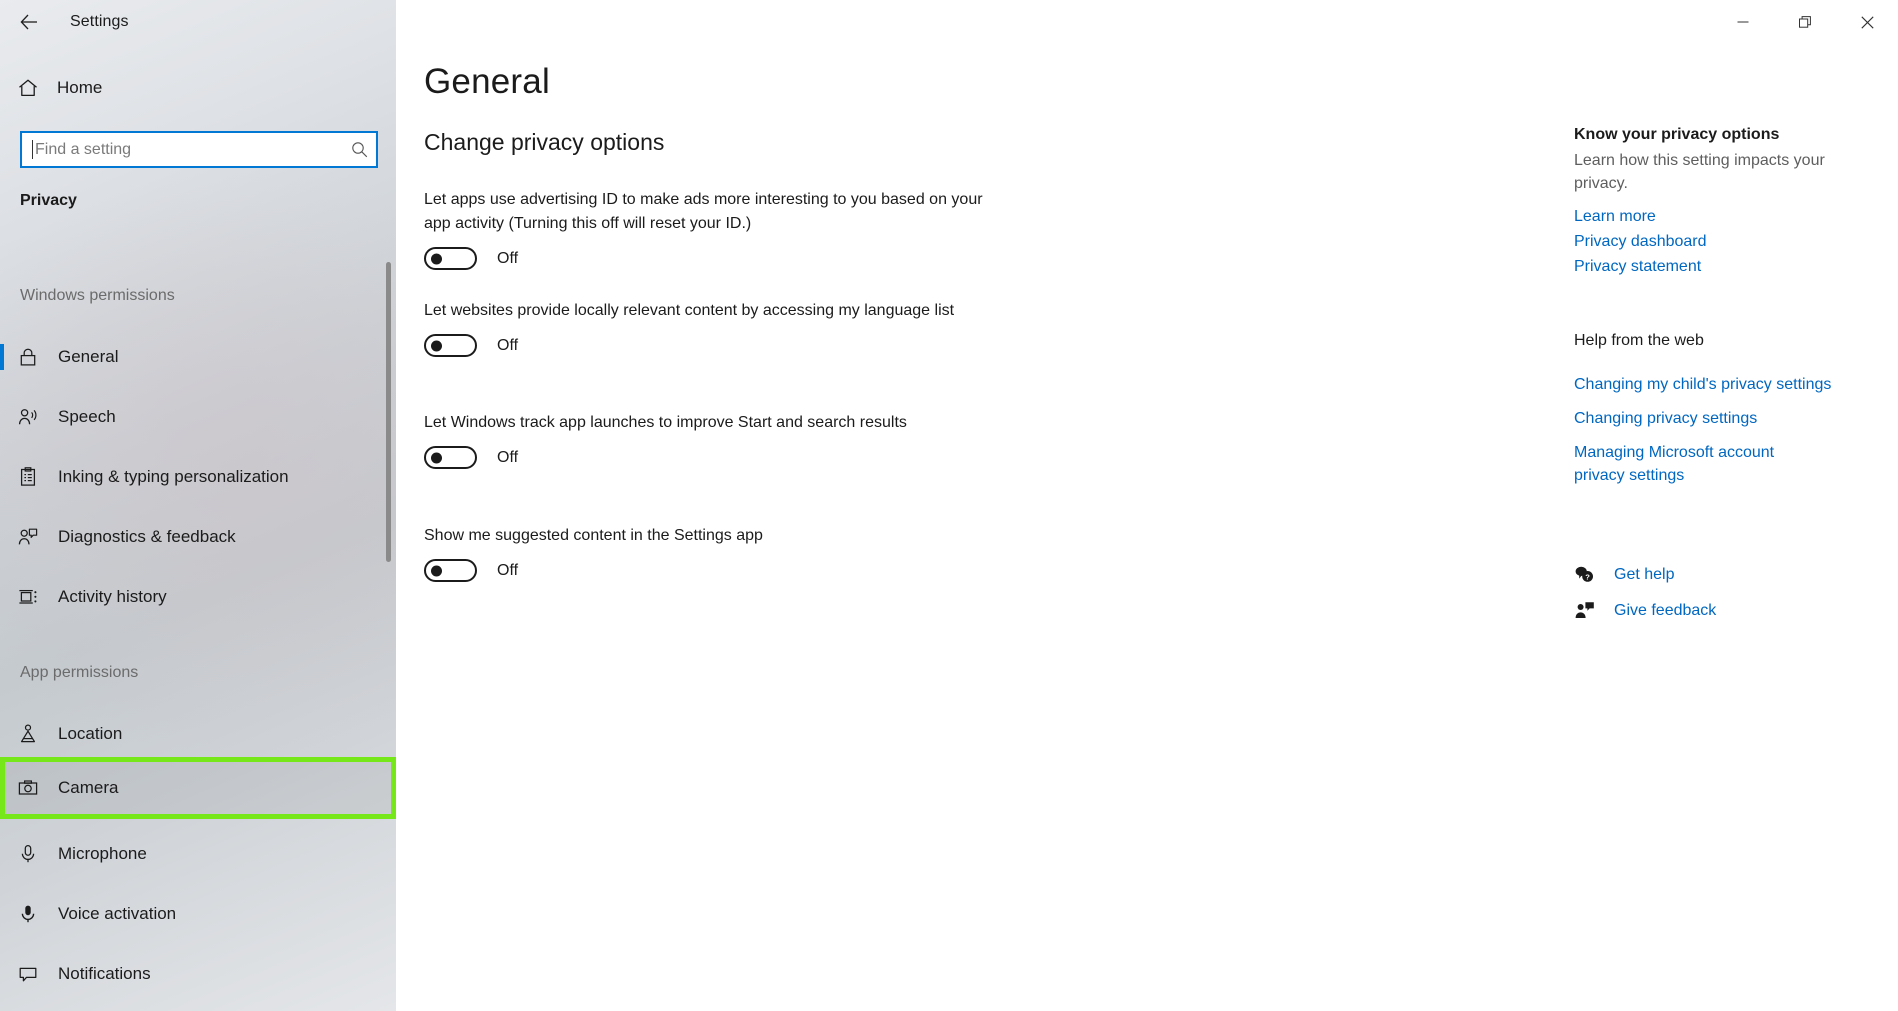 This screenshot has width=1898, height=1011. What do you see at coordinates (97, 295) in the screenshot?
I see `sidebar-group-heading-windows-permissions: Windows permissions` at bounding box center [97, 295].